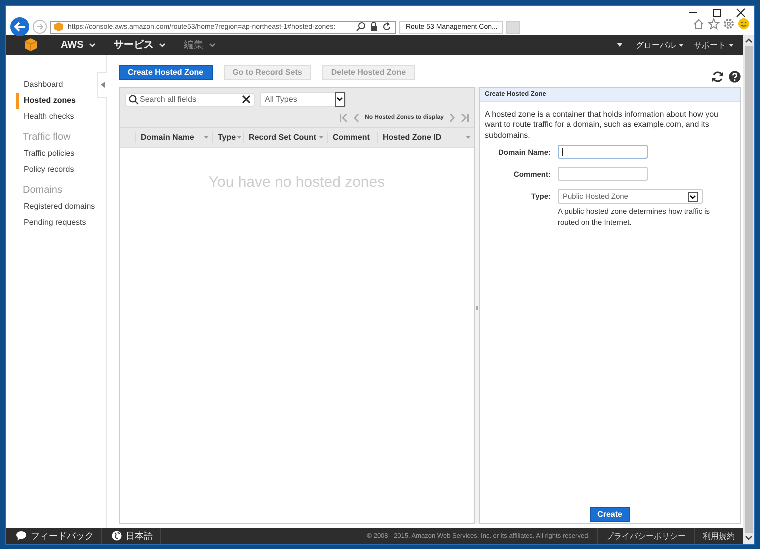 The image size is (760, 549). I want to click on scrollbar, so click(748, 289).